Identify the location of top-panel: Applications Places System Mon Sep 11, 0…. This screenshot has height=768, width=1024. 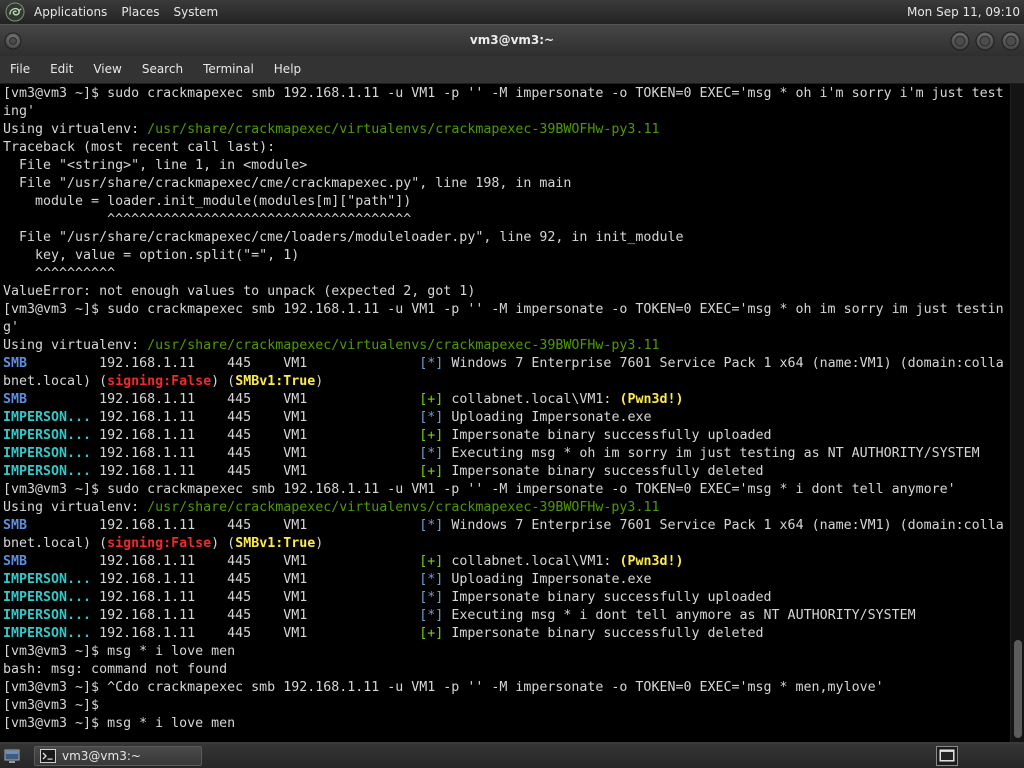
(512, 12).